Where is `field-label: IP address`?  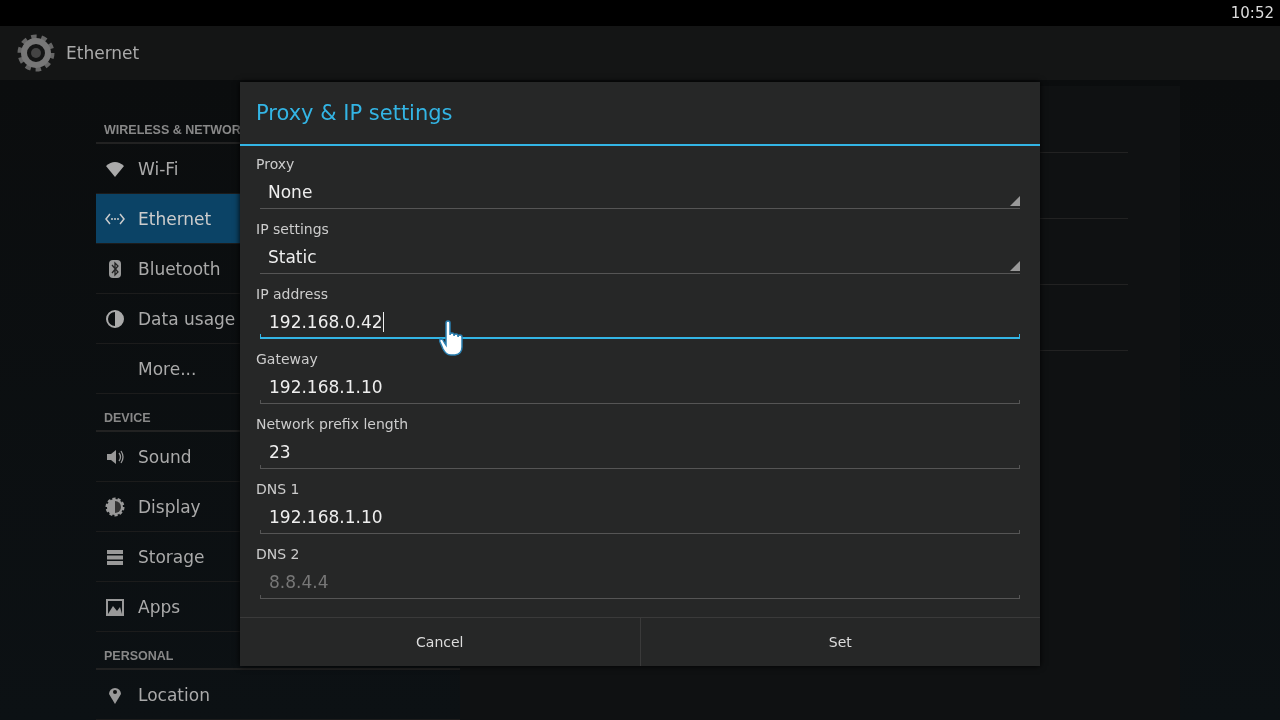 field-label: IP address is located at coordinates (293, 295).